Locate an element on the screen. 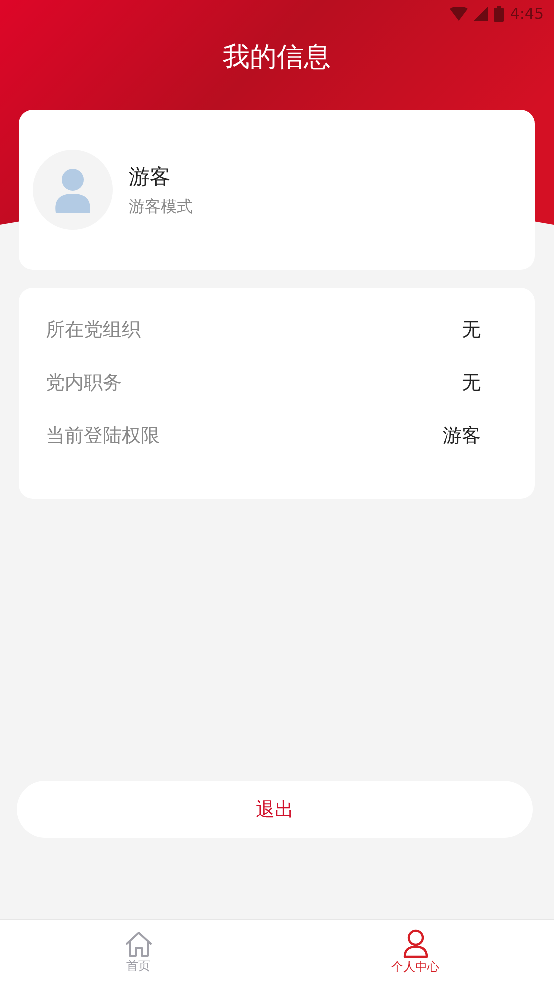  wifi-icon is located at coordinates (459, 14).